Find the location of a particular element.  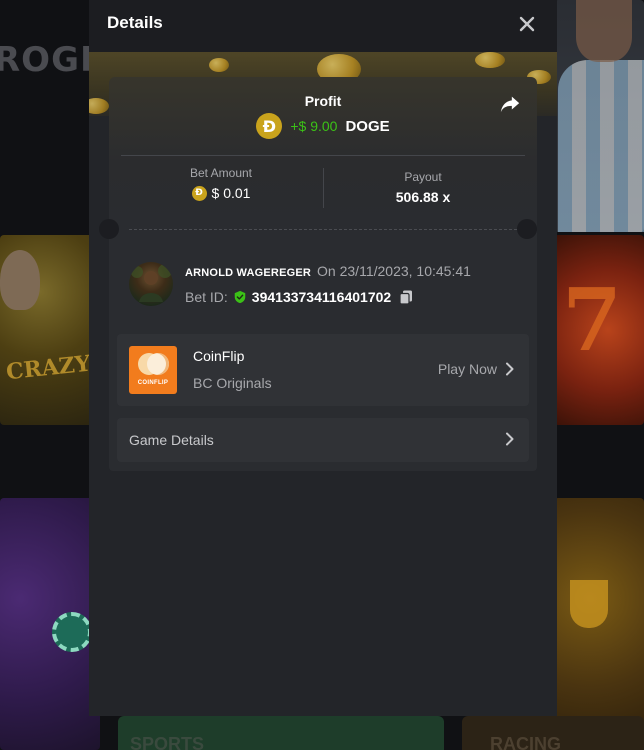

game-card: COINFLIP CoinFlip BC Originals Play Now is located at coordinates (323, 370).